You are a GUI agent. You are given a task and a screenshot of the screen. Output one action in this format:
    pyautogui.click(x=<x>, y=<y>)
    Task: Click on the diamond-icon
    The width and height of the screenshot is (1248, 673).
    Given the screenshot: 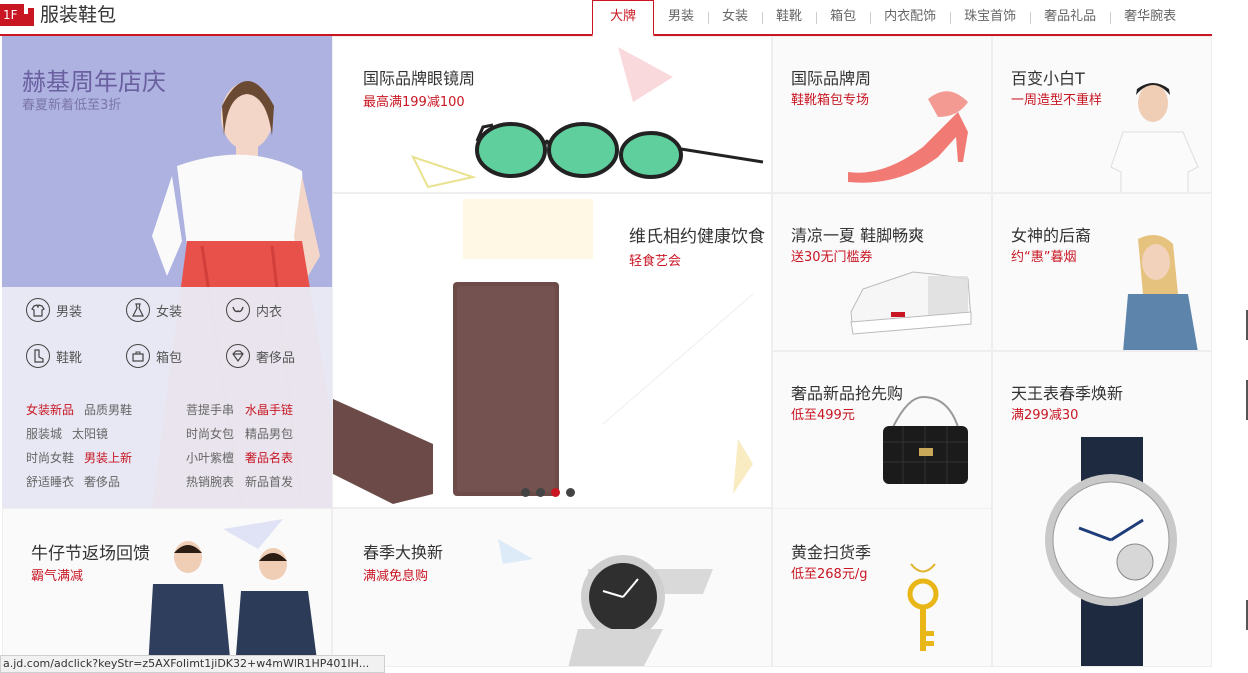 What is the action you would take?
    pyautogui.click(x=238, y=356)
    